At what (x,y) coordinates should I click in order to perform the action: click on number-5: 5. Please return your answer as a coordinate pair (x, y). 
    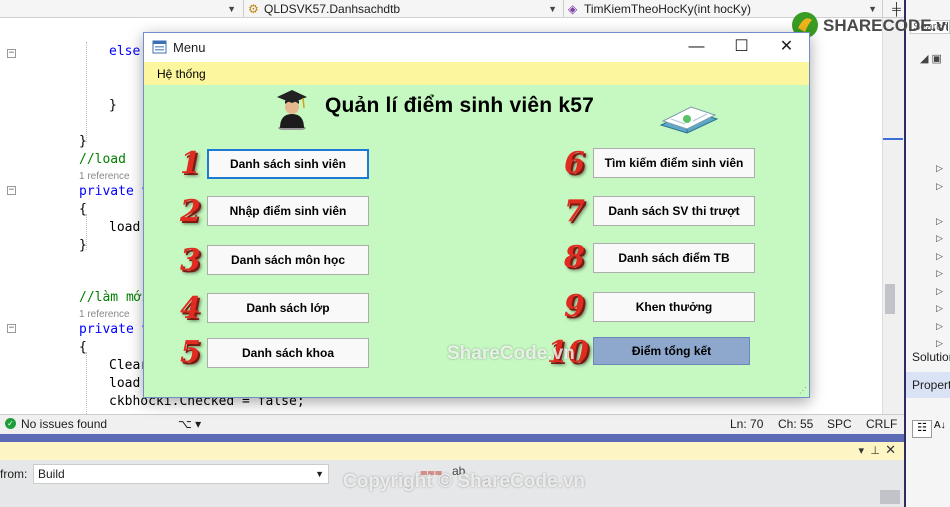
    Looking at the image, I should click on (190, 352).